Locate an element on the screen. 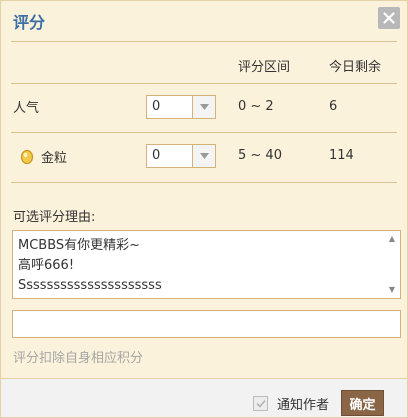 The image size is (408, 418). range-header: 评分区间 is located at coordinates (264, 67).